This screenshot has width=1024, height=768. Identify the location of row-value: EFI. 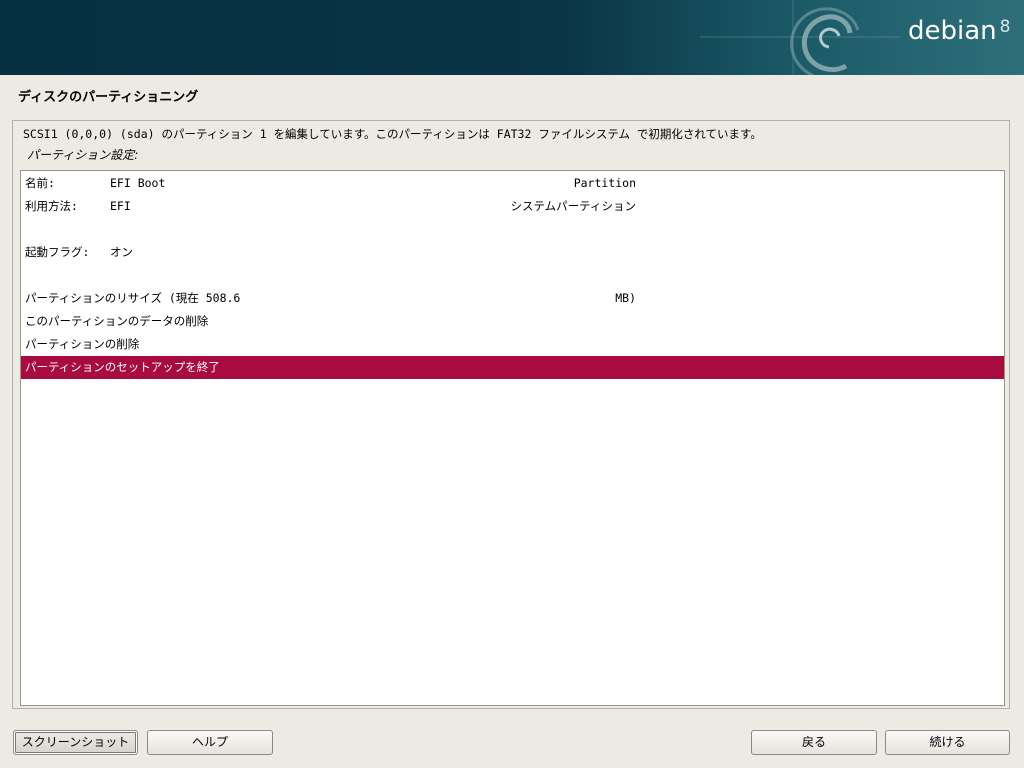
(120, 206).